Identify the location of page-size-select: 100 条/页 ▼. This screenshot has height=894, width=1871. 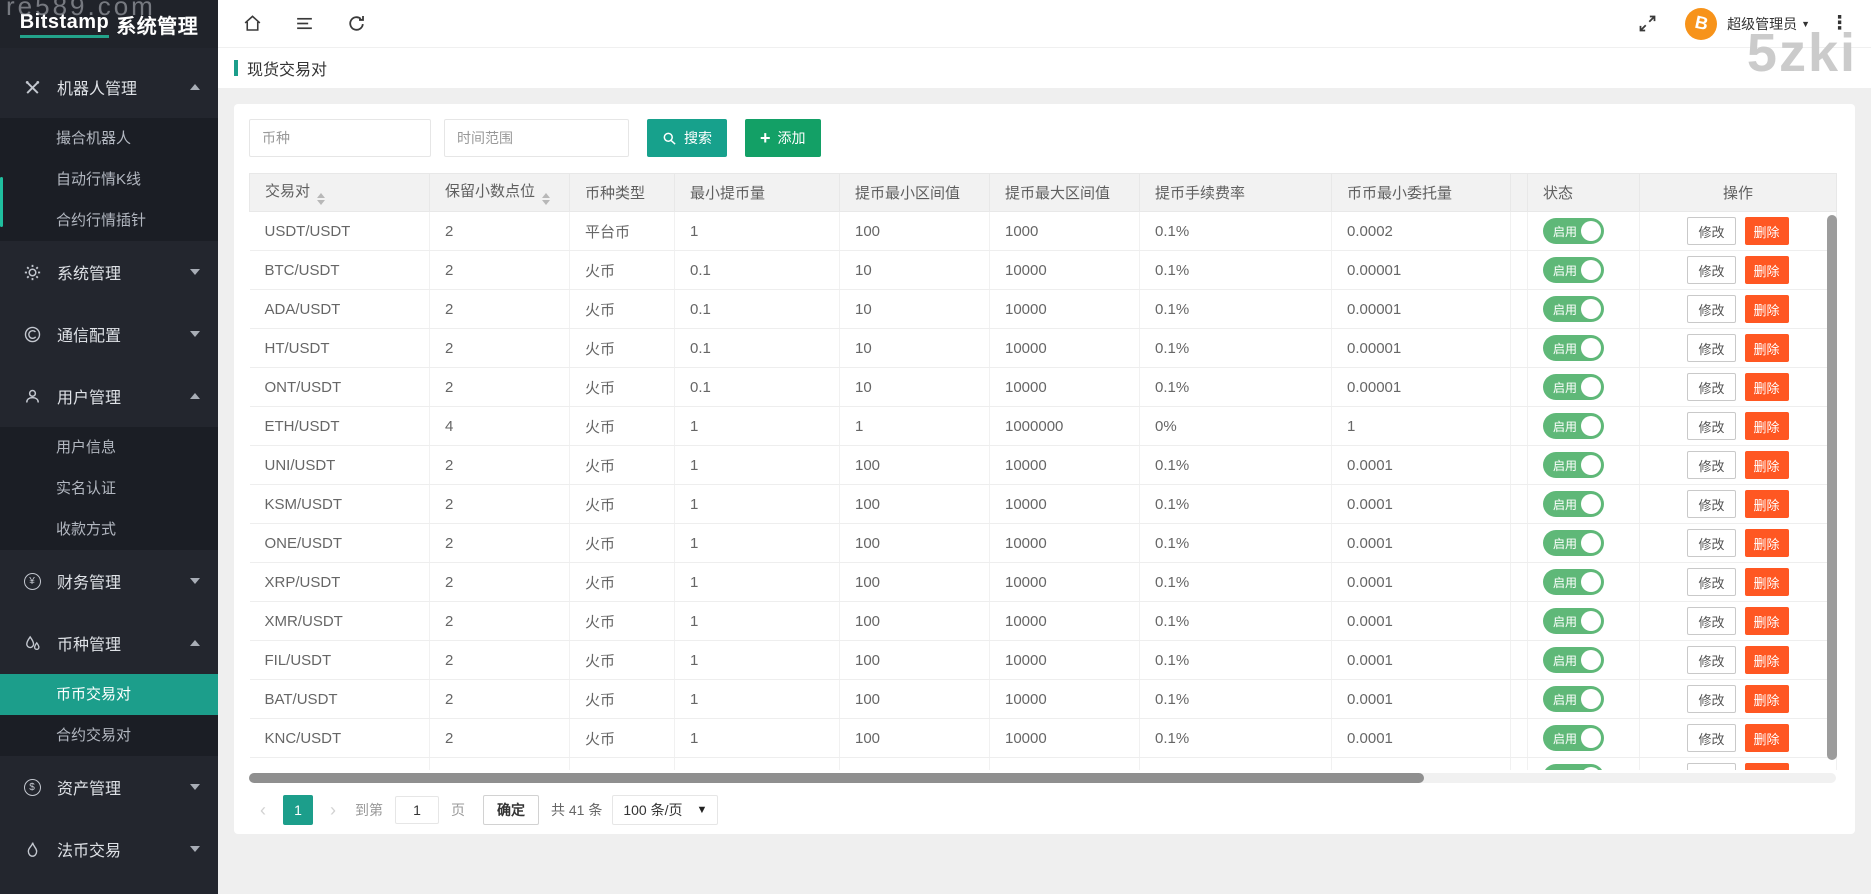
(665, 810).